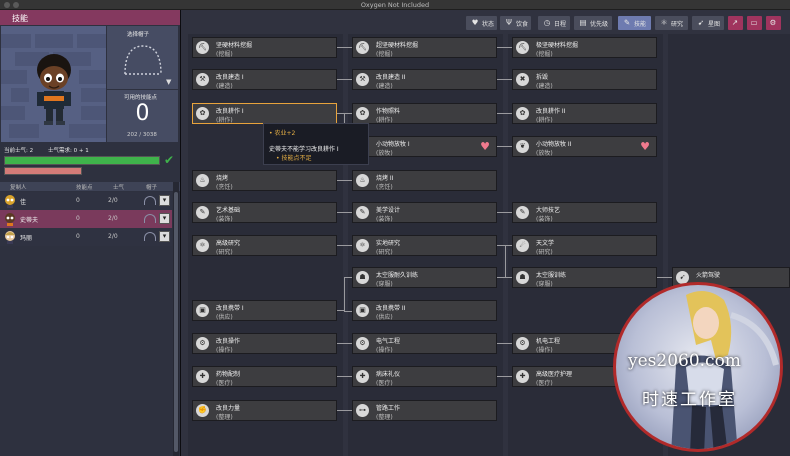 This screenshot has width=790, height=456. What do you see at coordinates (86, 201) in the screenshot?
I see `duplicant-row: 佳 0 2/0 ▾` at bounding box center [86, 201].